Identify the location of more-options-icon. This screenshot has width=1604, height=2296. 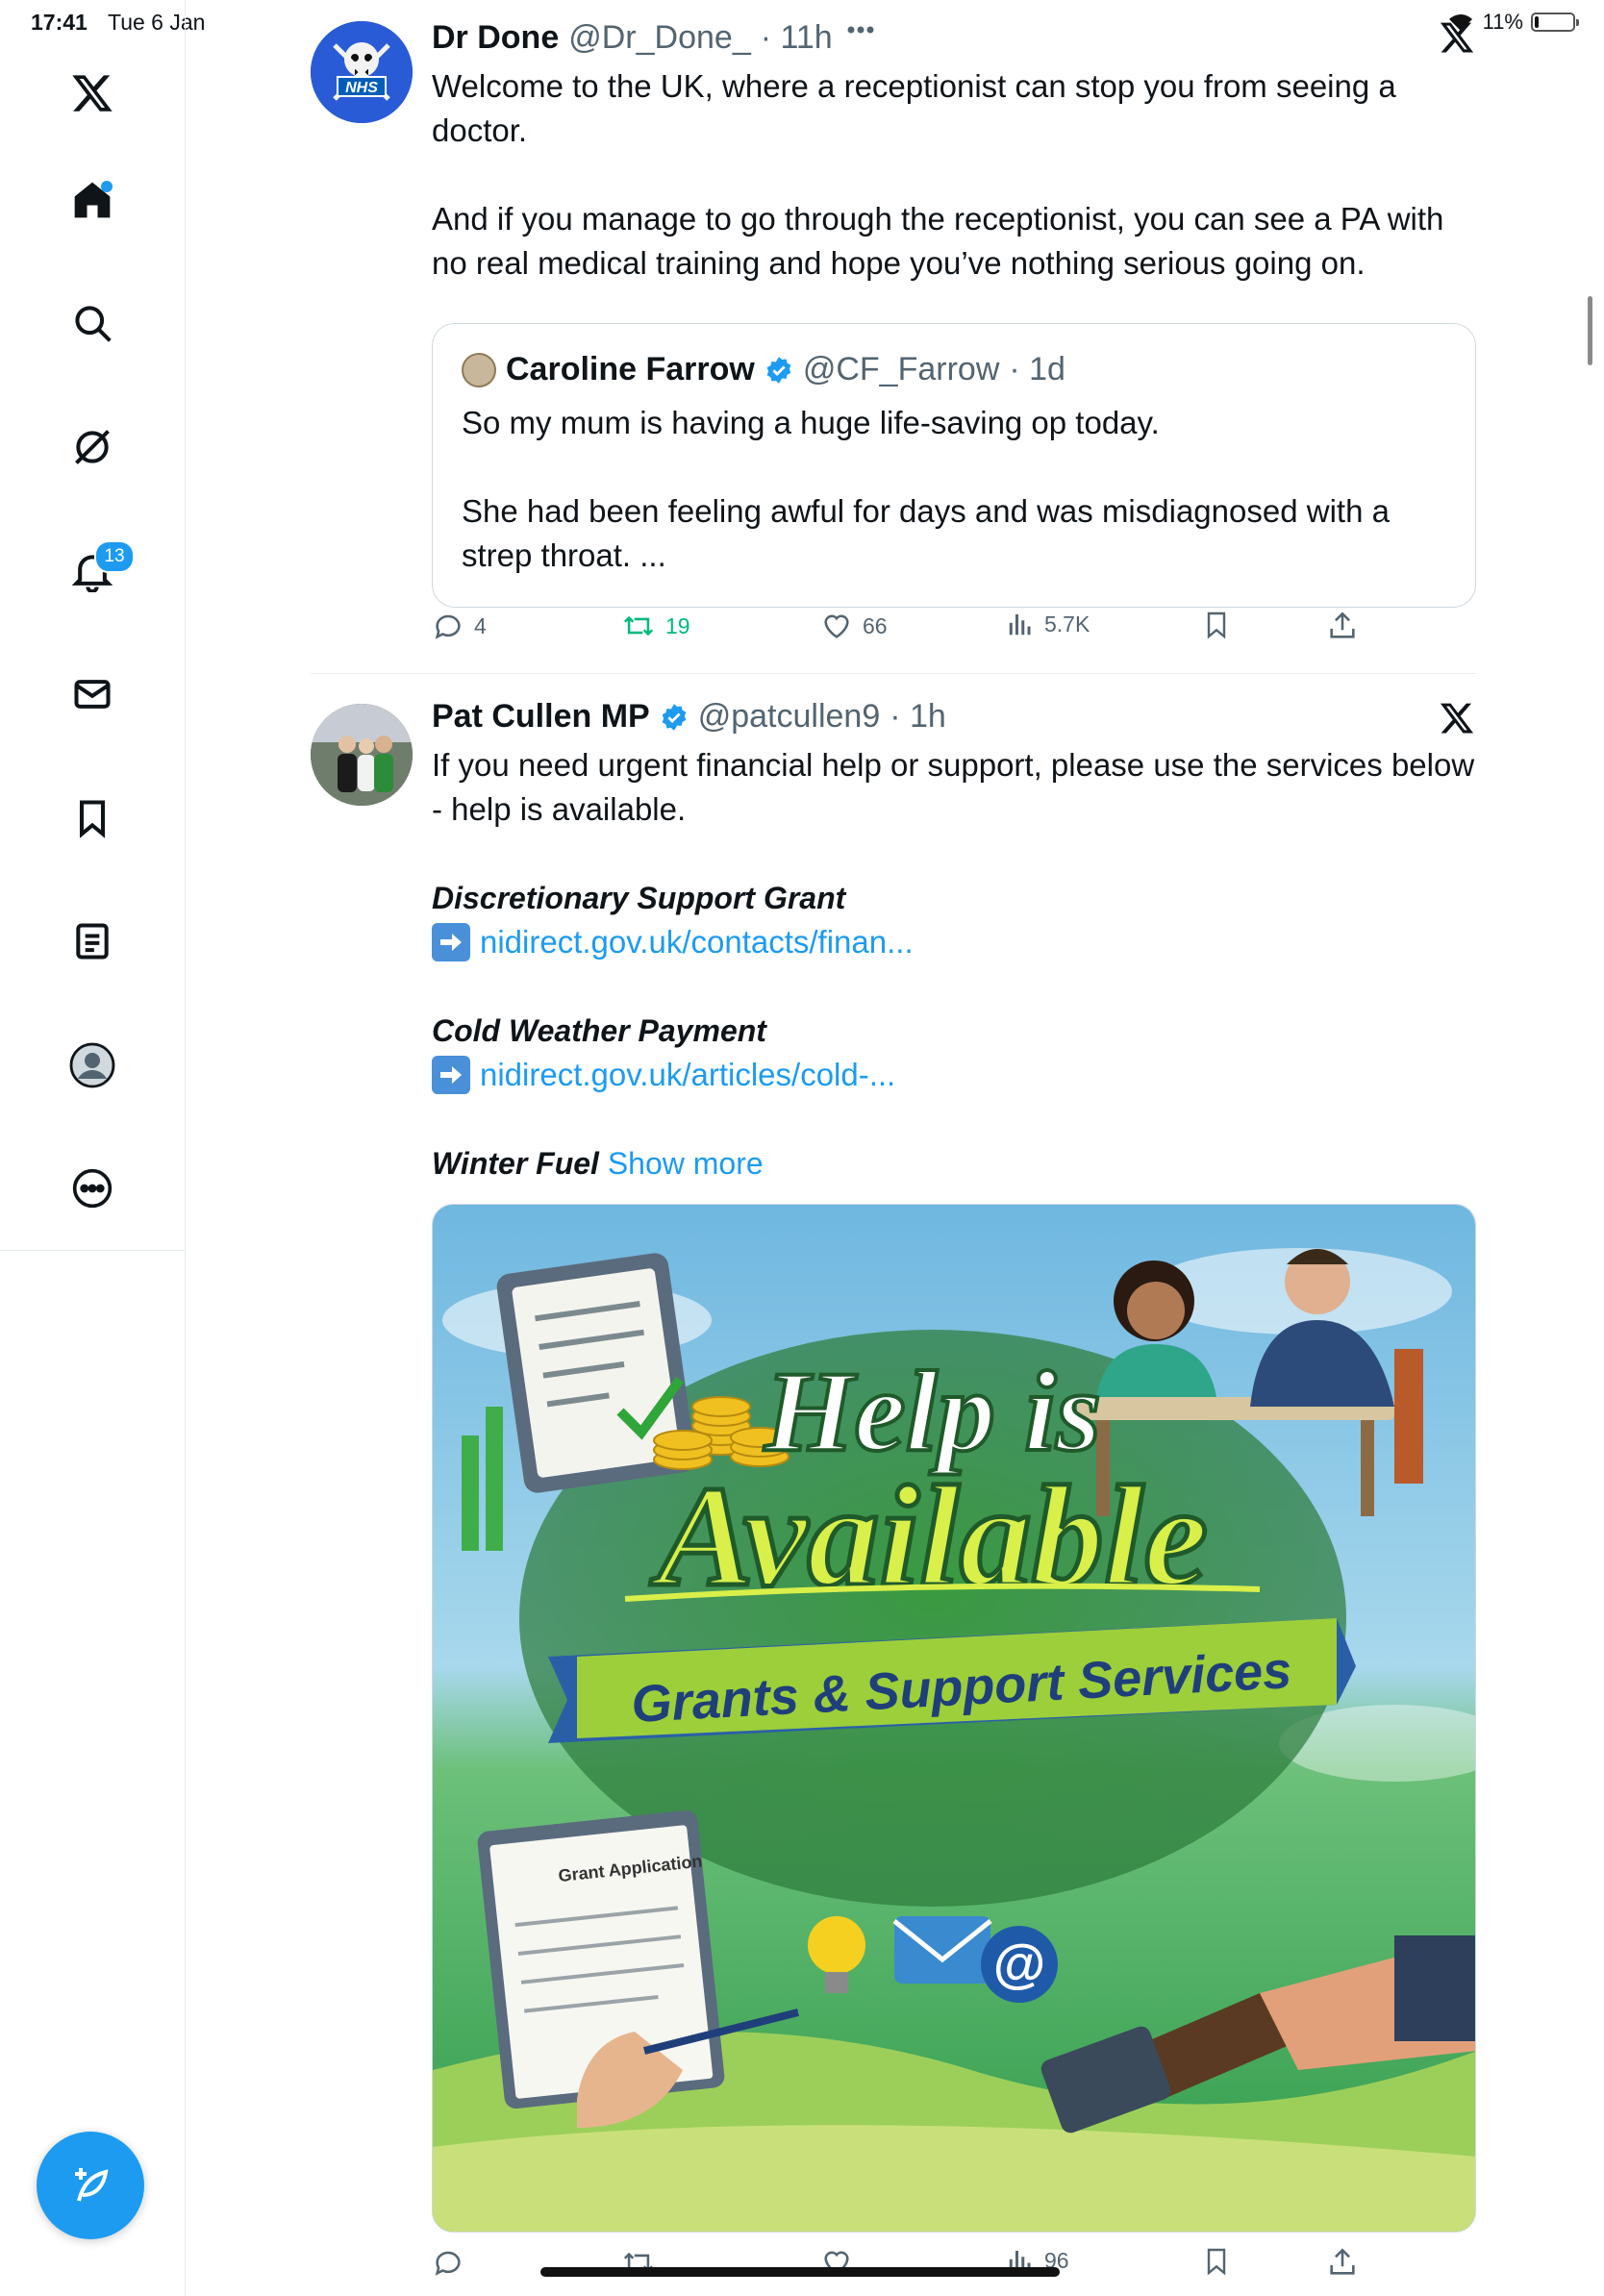
(860, 30).